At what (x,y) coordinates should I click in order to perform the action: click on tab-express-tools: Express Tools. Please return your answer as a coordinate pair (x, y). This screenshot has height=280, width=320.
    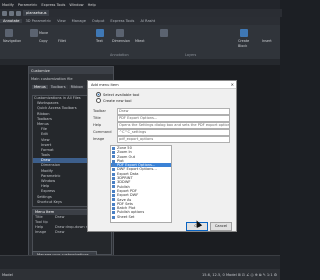
    Looking at the image, I should click on (122, 21).